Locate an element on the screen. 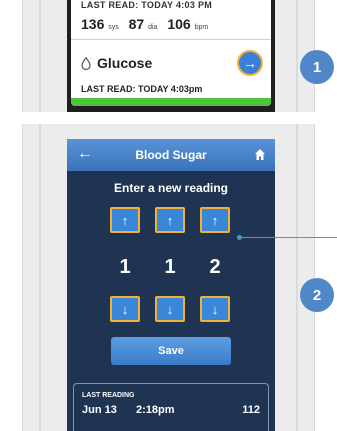  home-icon is located at coordinates (260, 154).